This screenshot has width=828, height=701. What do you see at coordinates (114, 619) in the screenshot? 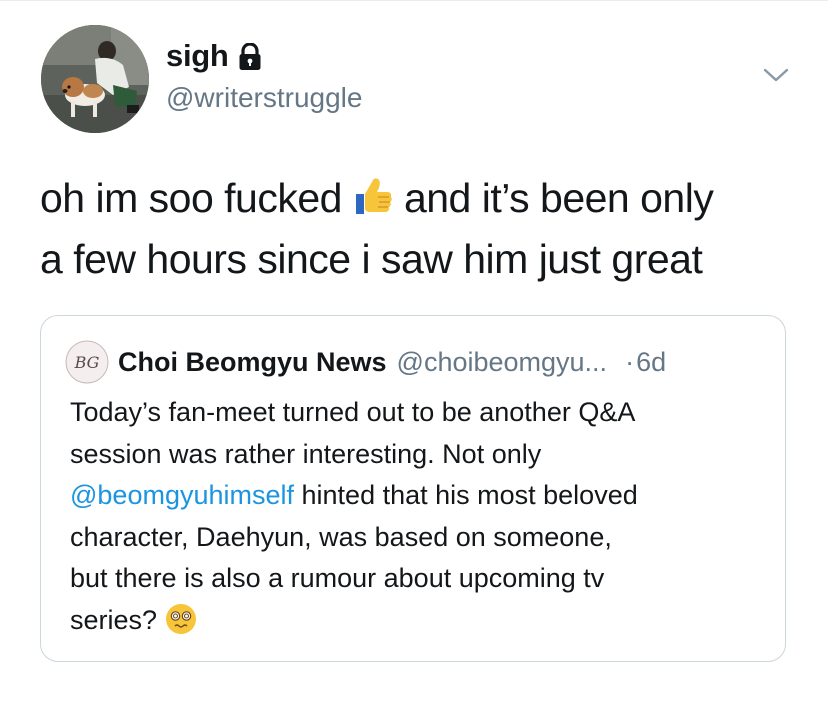
I see `quoted-body-segment: series?` at bounding box center [114, 619].